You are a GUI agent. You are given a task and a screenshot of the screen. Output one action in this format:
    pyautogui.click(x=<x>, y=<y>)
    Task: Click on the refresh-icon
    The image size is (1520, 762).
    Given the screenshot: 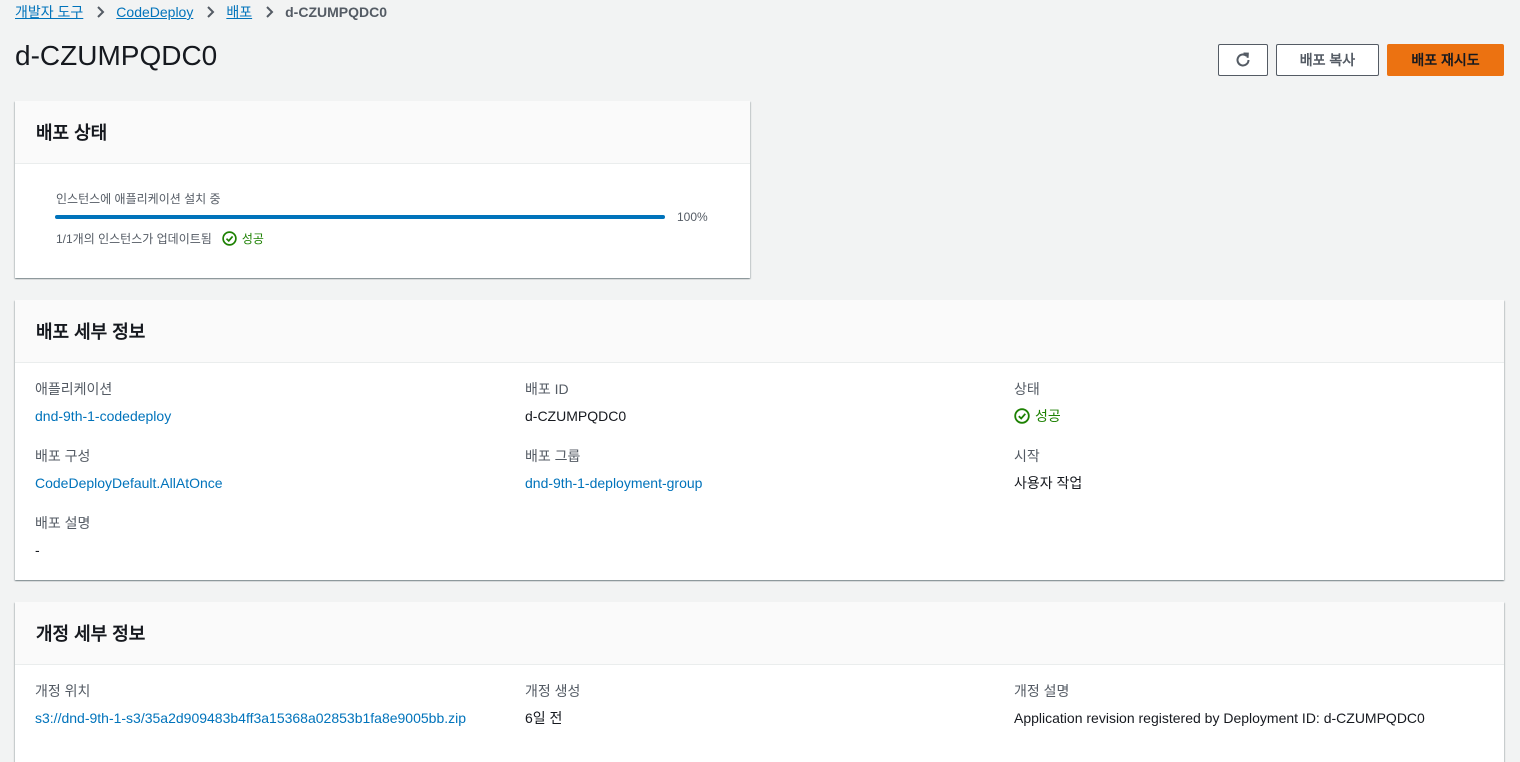 What is the action you would take?
    pyautogui.click(x=1243, y=59)
    